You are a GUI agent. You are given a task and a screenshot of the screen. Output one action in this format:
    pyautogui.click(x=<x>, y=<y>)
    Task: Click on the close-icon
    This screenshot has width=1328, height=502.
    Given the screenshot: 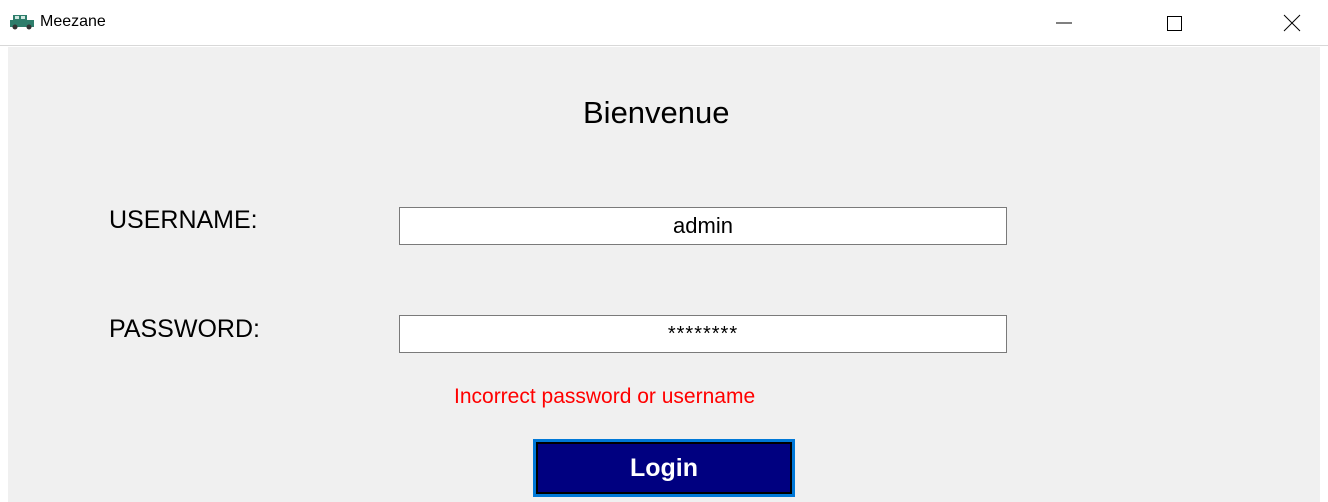 What is the action you would take?
    pyautogui.click(x=1292, y=23)
    